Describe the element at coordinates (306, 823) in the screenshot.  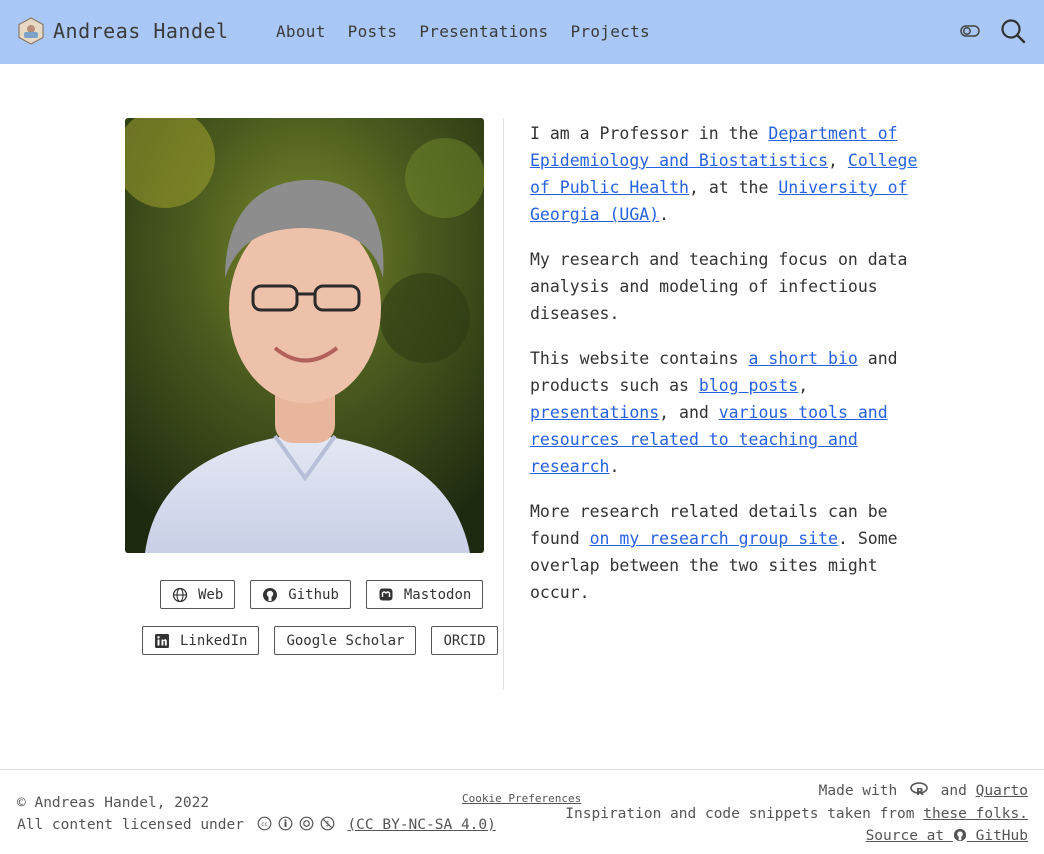
I see `nc-icon` at that location.